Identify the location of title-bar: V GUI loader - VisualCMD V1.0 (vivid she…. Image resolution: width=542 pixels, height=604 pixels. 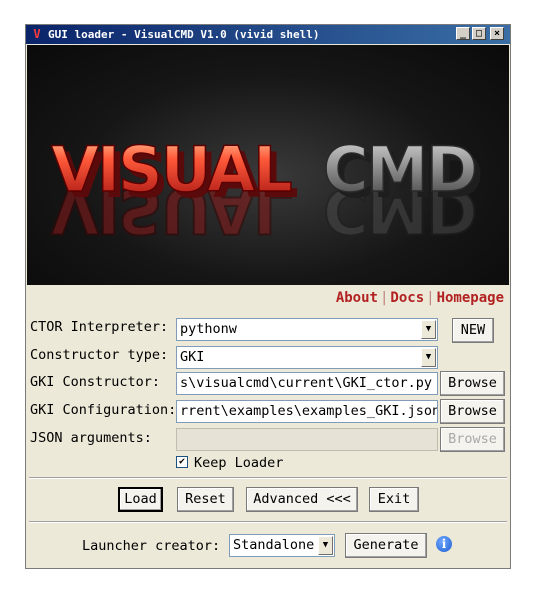
(268, 34).